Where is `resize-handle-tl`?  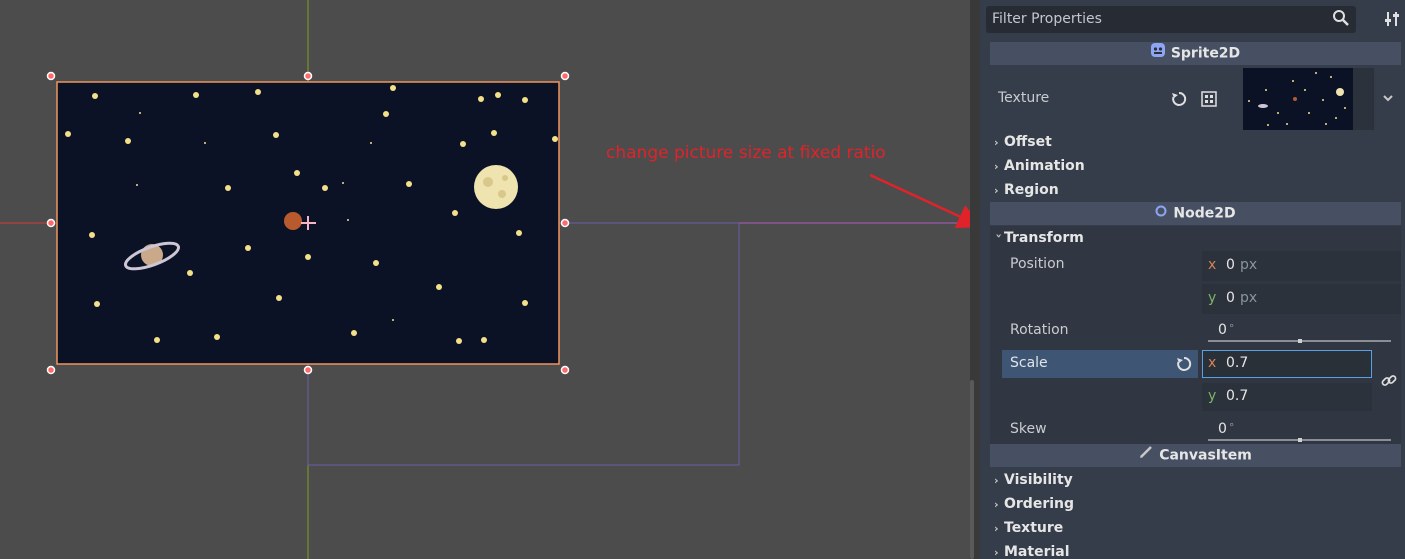
resize-handle-tl is located at coordinates (51, 76).